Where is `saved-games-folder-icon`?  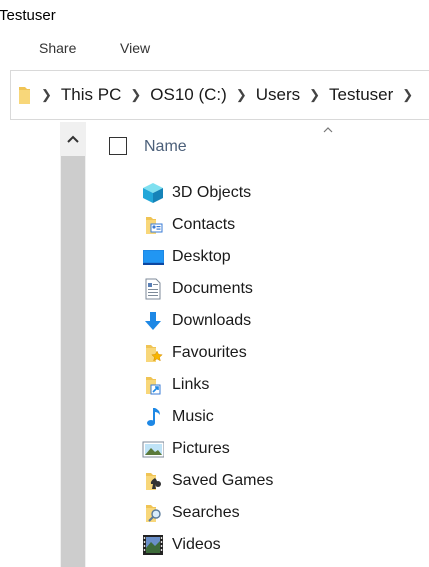 saved-games-folder-icon is located at coordinates (153, 481).